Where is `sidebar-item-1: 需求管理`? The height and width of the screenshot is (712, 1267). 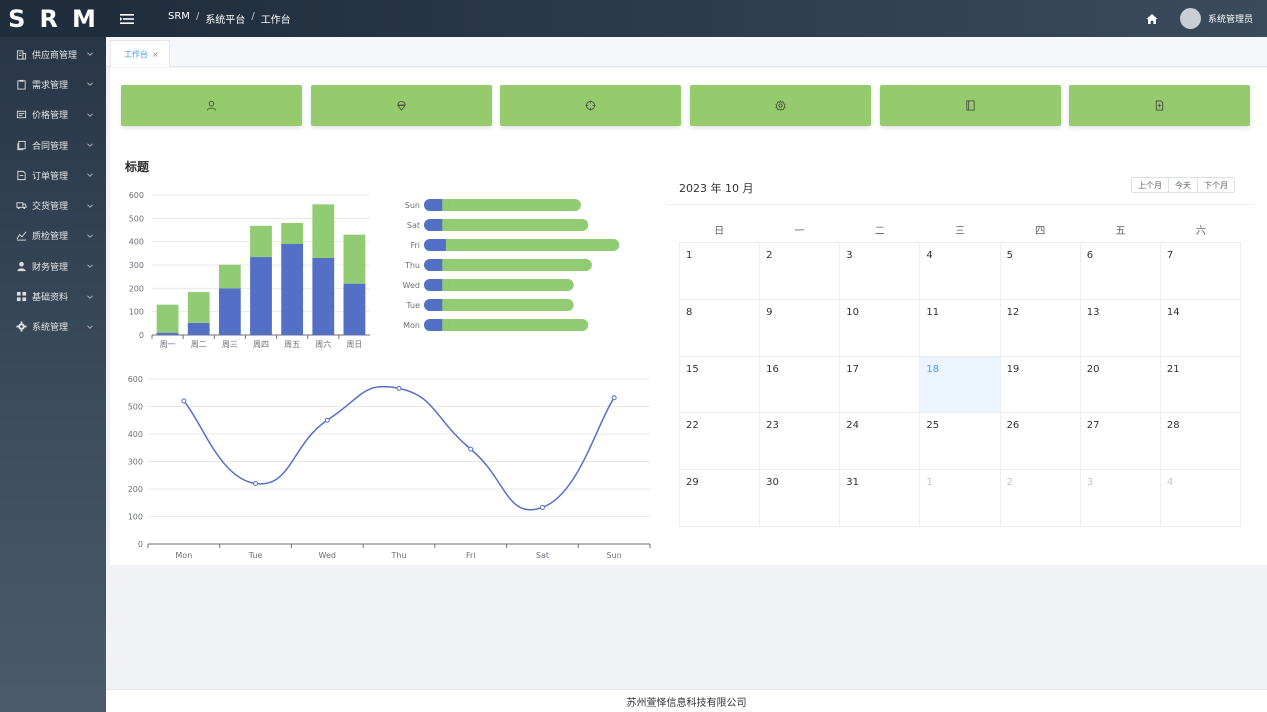
sidebar-item-1: 需求管理 is located at coordinates (53, 84).